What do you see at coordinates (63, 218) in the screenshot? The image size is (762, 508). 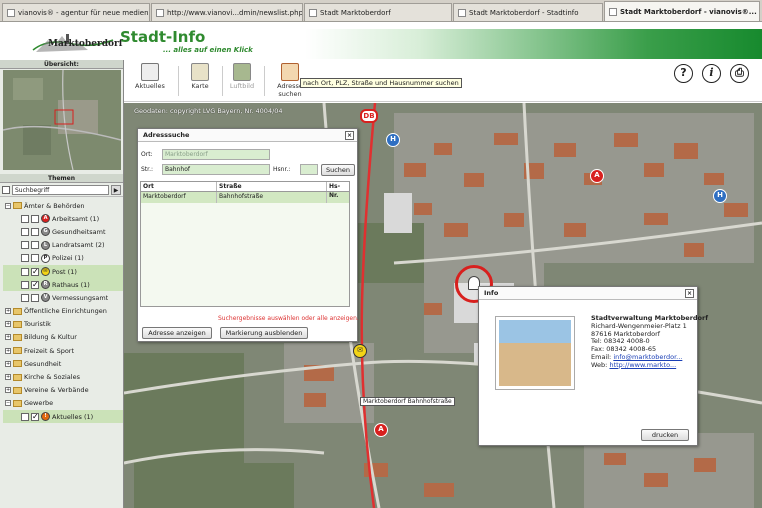 I see `theme-tree-row: A Arbeitsamt (1)` at bounding box center [63, 218].